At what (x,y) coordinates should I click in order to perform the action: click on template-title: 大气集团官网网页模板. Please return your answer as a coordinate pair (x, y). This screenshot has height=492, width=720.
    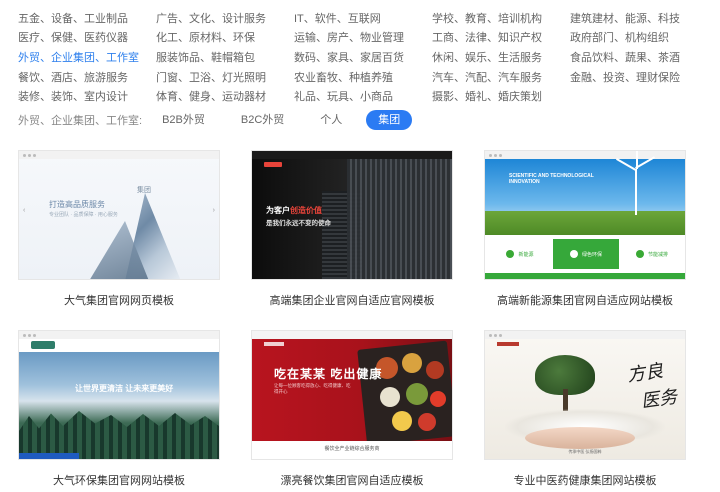
    Looking at the image, I should click on (119, 300).